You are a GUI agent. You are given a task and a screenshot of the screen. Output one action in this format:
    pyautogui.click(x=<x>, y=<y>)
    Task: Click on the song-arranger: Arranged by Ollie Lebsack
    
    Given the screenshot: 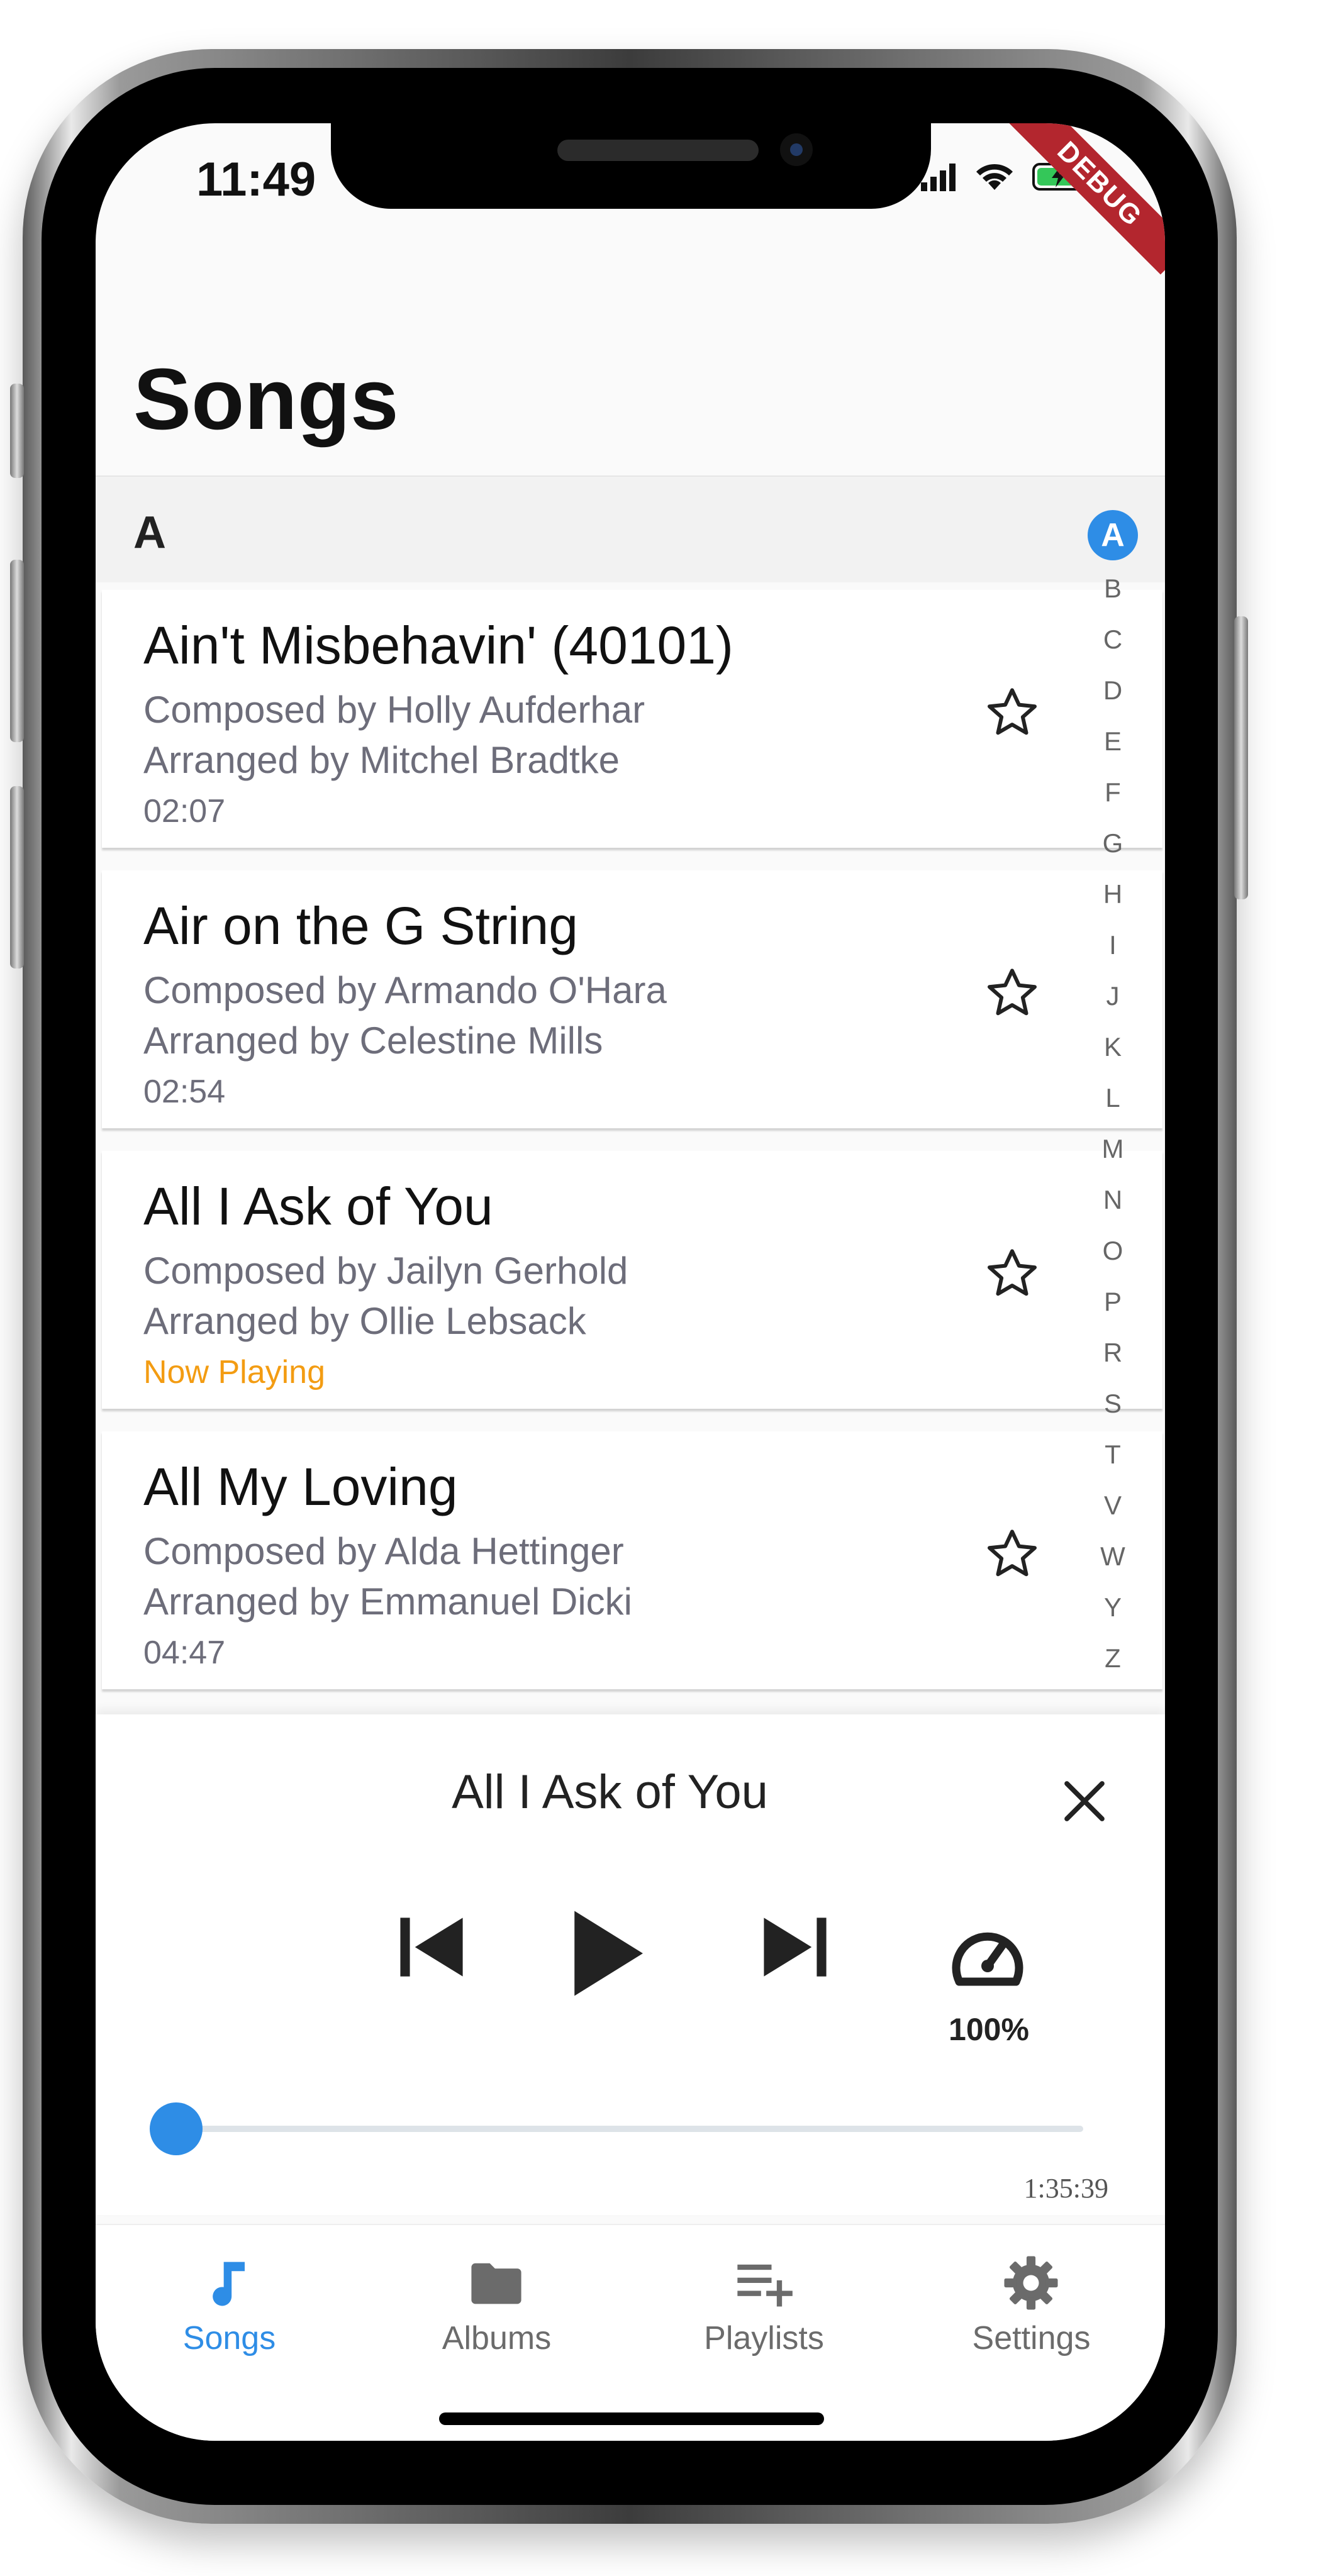 What is the action you would take?
    pyautogui.click(x=364, y=1321)
    